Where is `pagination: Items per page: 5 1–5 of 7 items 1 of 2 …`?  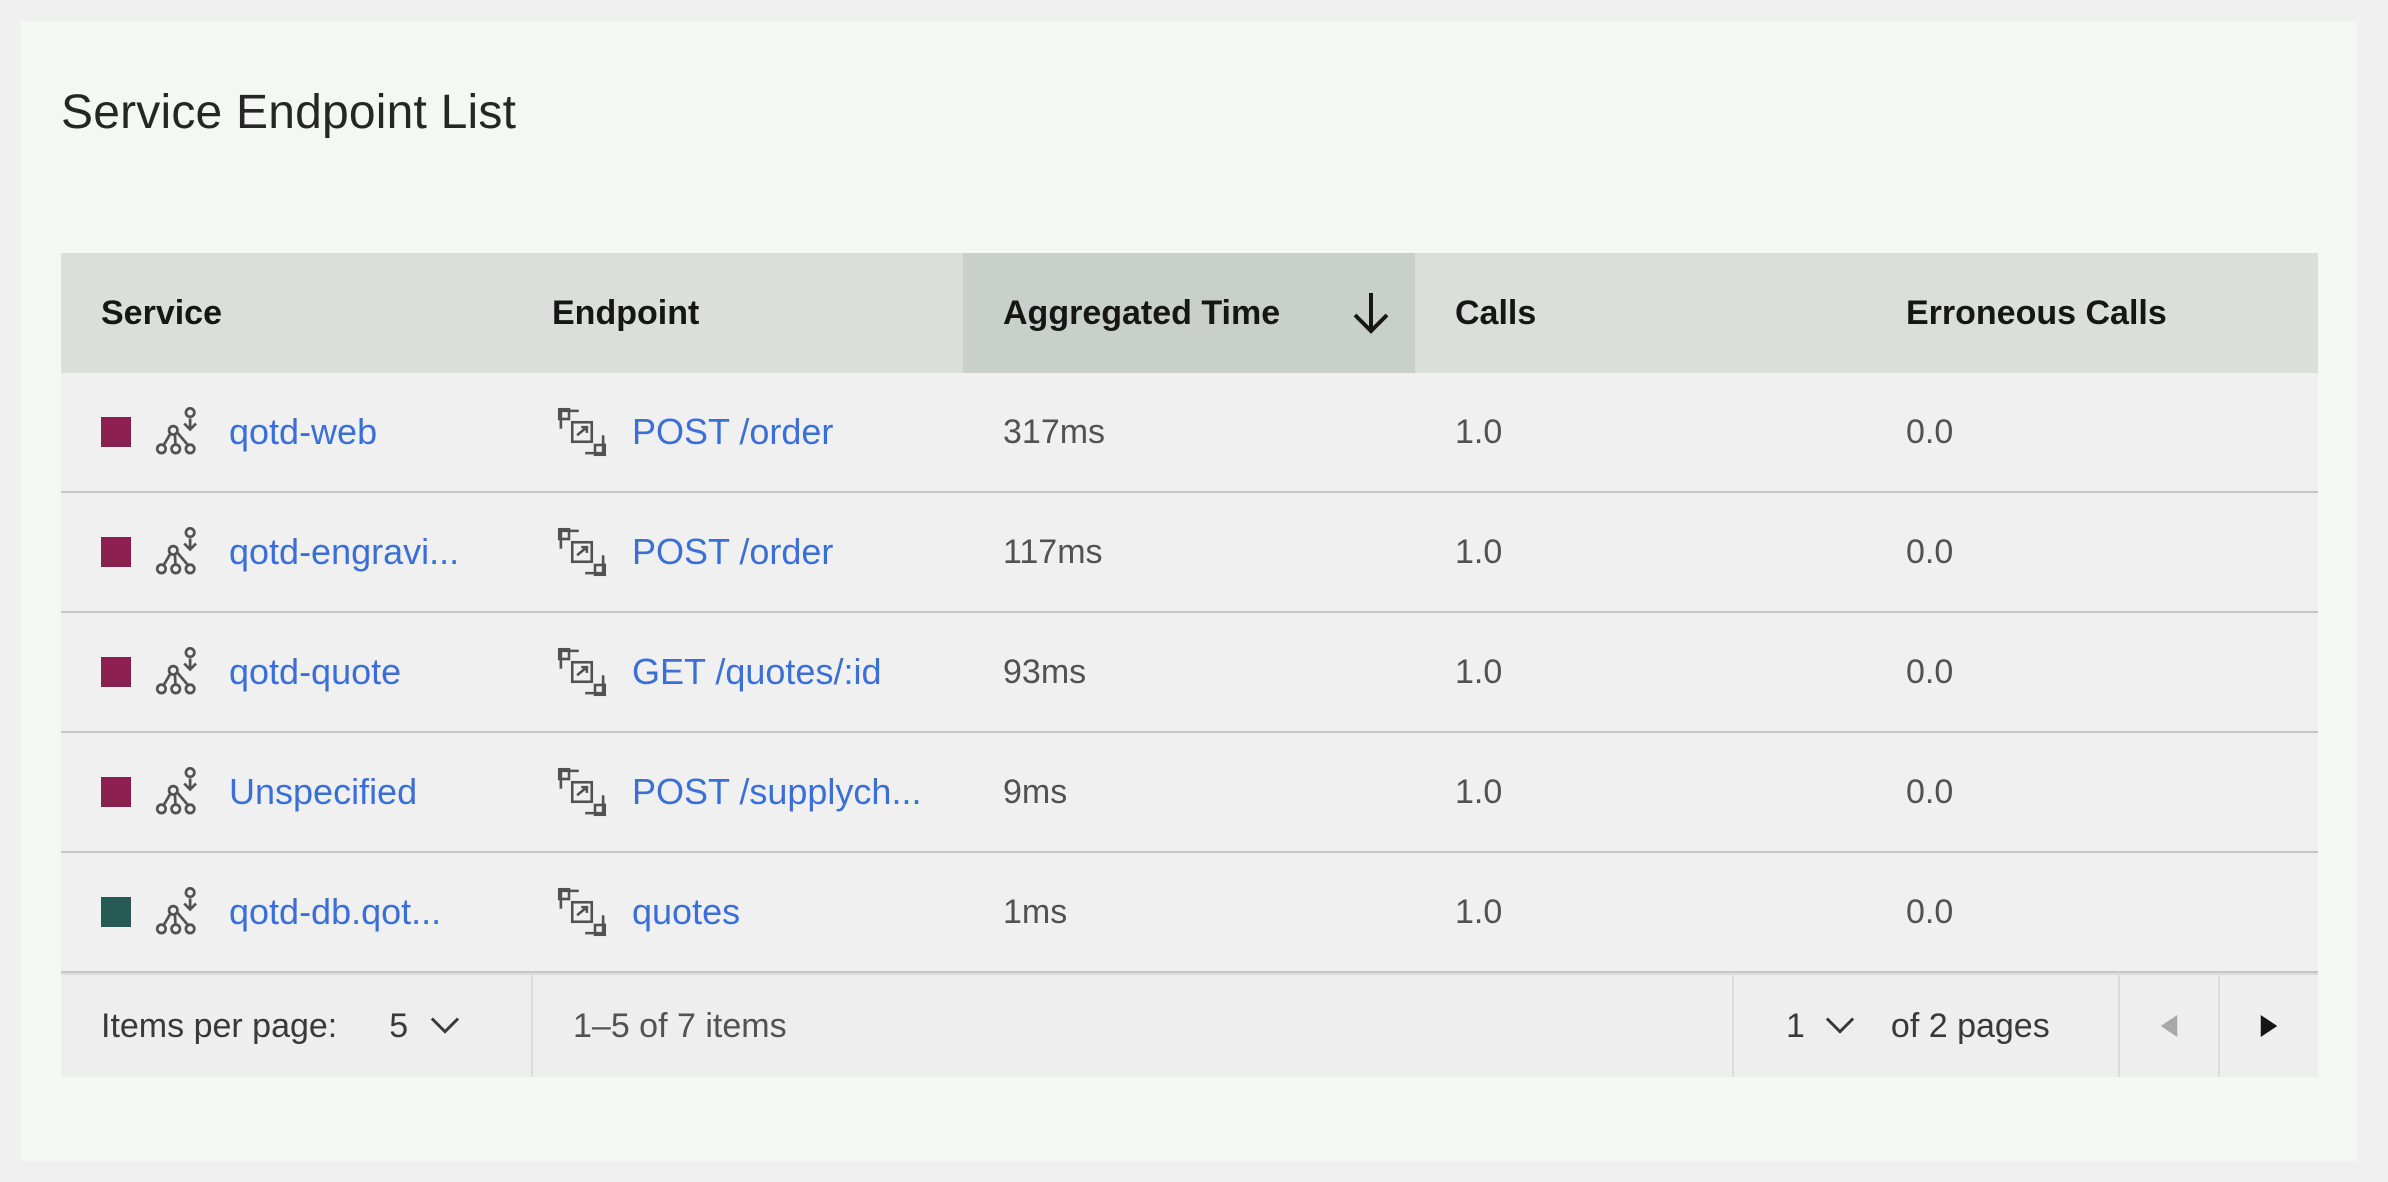
pagination: Items per page: 5 1–5 of 7 items 1 of 2 … is located at coordinates (1189, 1025).